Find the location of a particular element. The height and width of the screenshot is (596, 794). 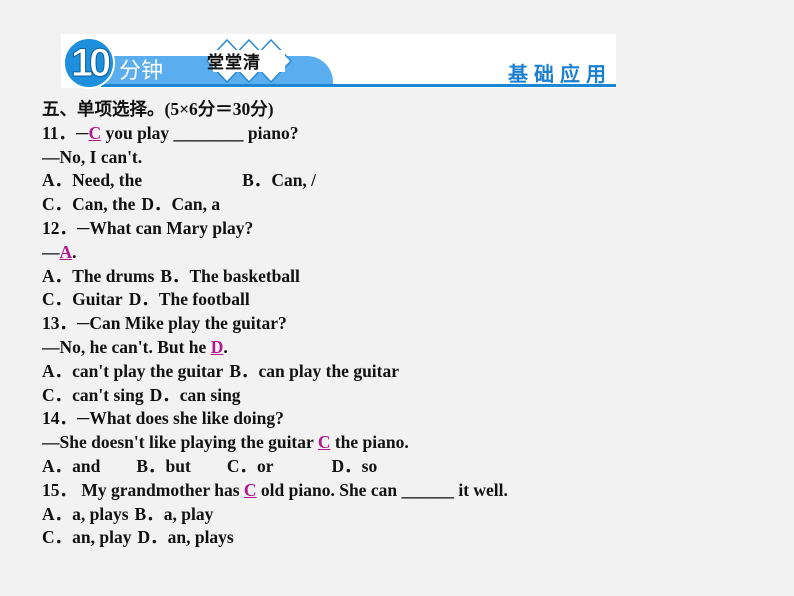

question-number: 14． is located at coordinates (59, 418).